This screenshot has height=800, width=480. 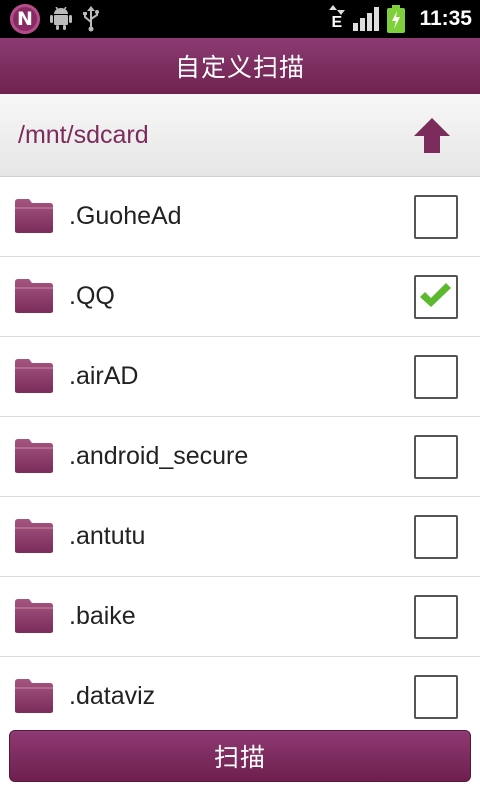 I want to click on folder-row: .QQ, so click(x=240, y=297).